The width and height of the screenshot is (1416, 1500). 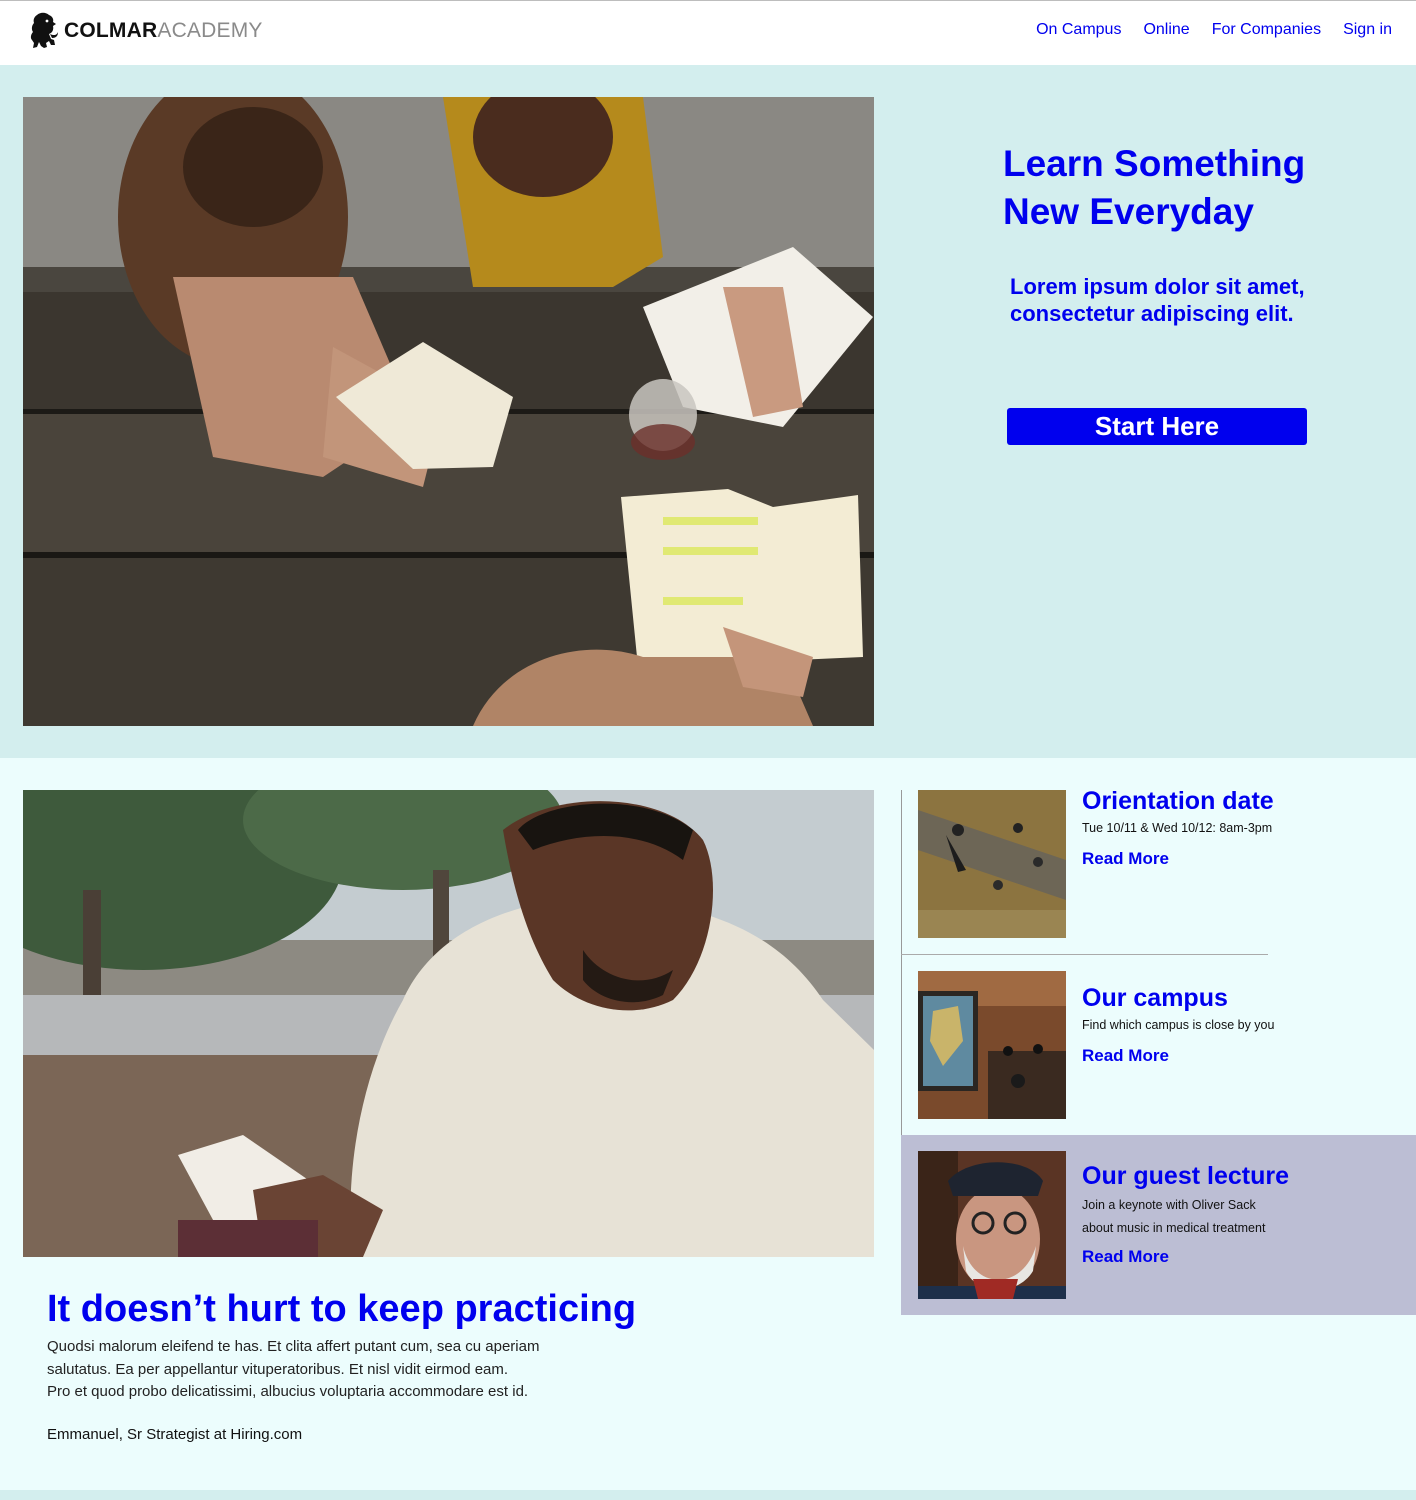 I want to click on guest-lecture-thumbnail, so click(x=992, y=1225).